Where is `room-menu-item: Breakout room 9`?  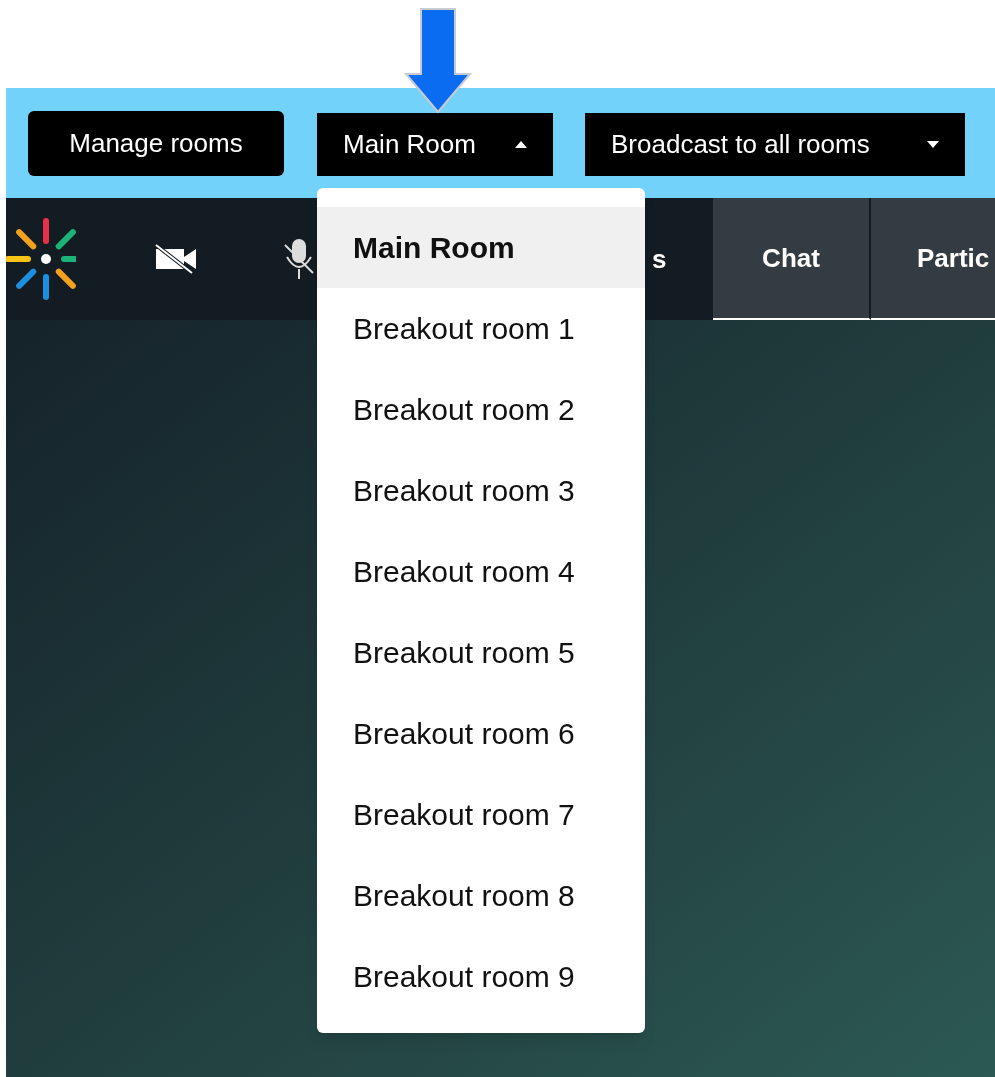 room-menu-item: Breakout room 9 is located at coordinates (481, 976).